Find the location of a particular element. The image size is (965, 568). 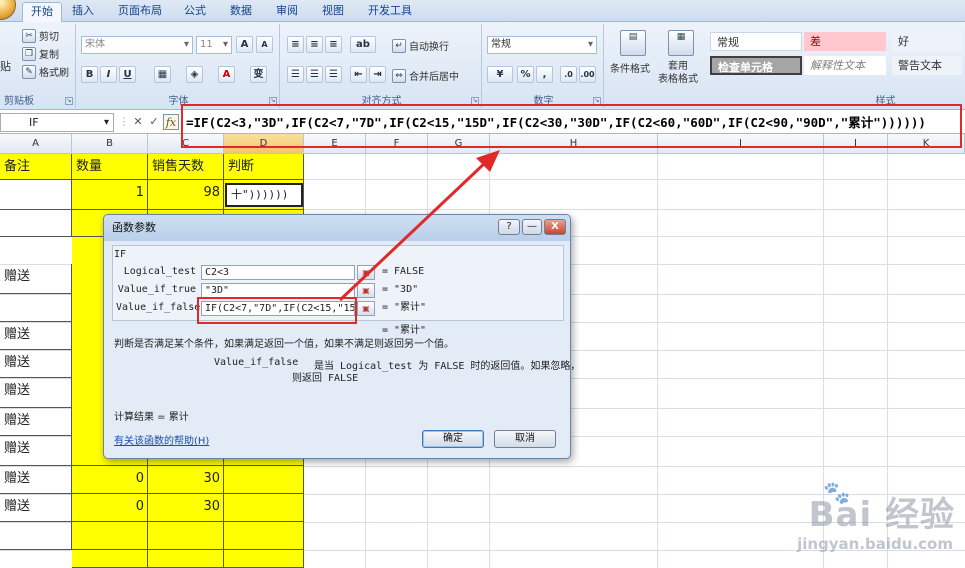

underline-button: U is located at coordinates (127, 74).